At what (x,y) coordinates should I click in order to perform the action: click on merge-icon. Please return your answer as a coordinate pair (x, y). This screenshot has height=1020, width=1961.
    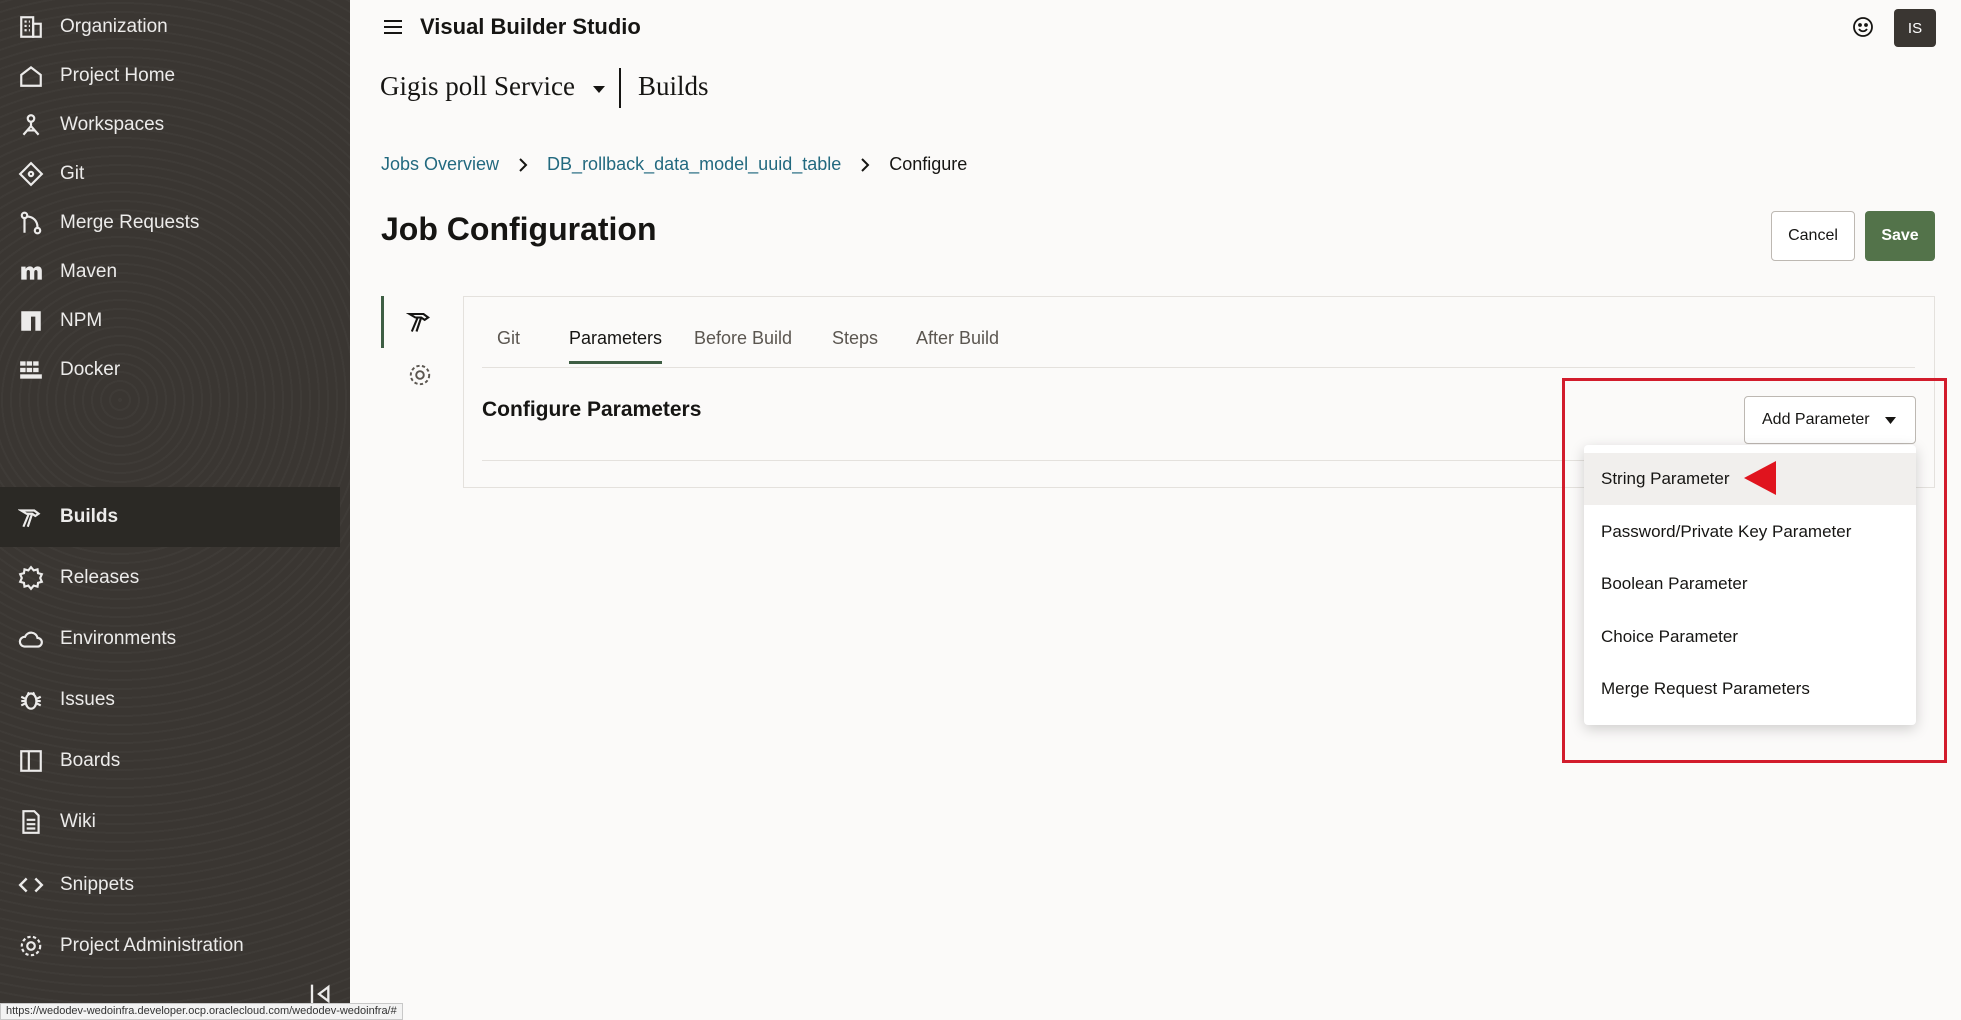
    Looking at the image, I should click on (31, 223).